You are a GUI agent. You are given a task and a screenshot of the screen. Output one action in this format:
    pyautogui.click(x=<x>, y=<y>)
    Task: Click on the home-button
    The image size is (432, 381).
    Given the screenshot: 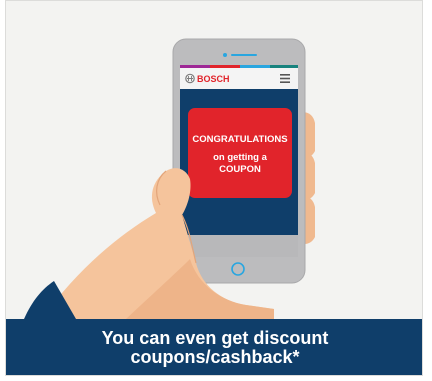 What is the action you would take?
    pyautogui.click(x=238, y=269)
    